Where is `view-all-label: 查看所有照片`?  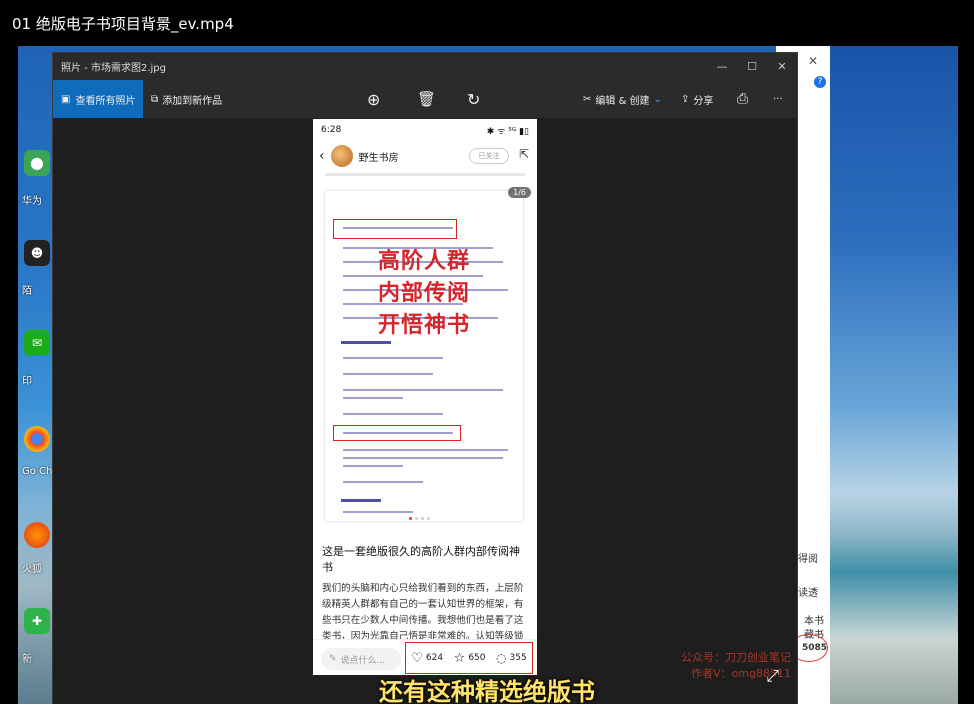
view-all-label: 查看所有照片 is located at coordinates (105, 101).